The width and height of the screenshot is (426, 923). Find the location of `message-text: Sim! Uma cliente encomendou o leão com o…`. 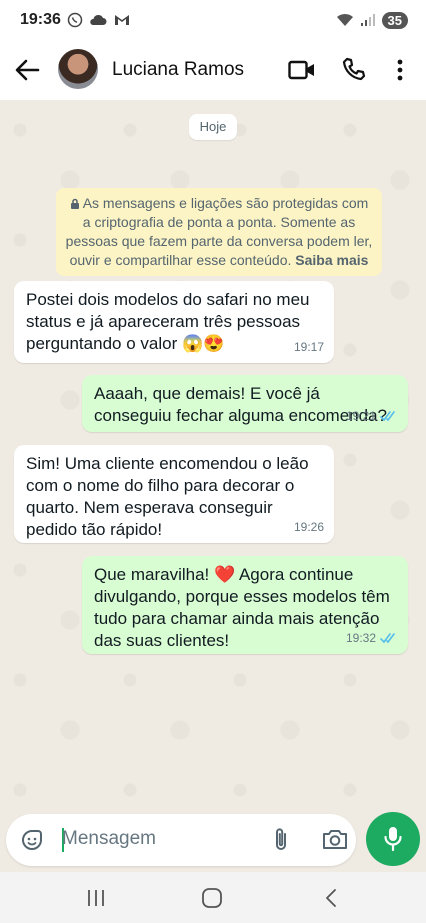

message-text: Sim! Uma cliente encomendou o leão com o… is located at coordinates (167, 496).